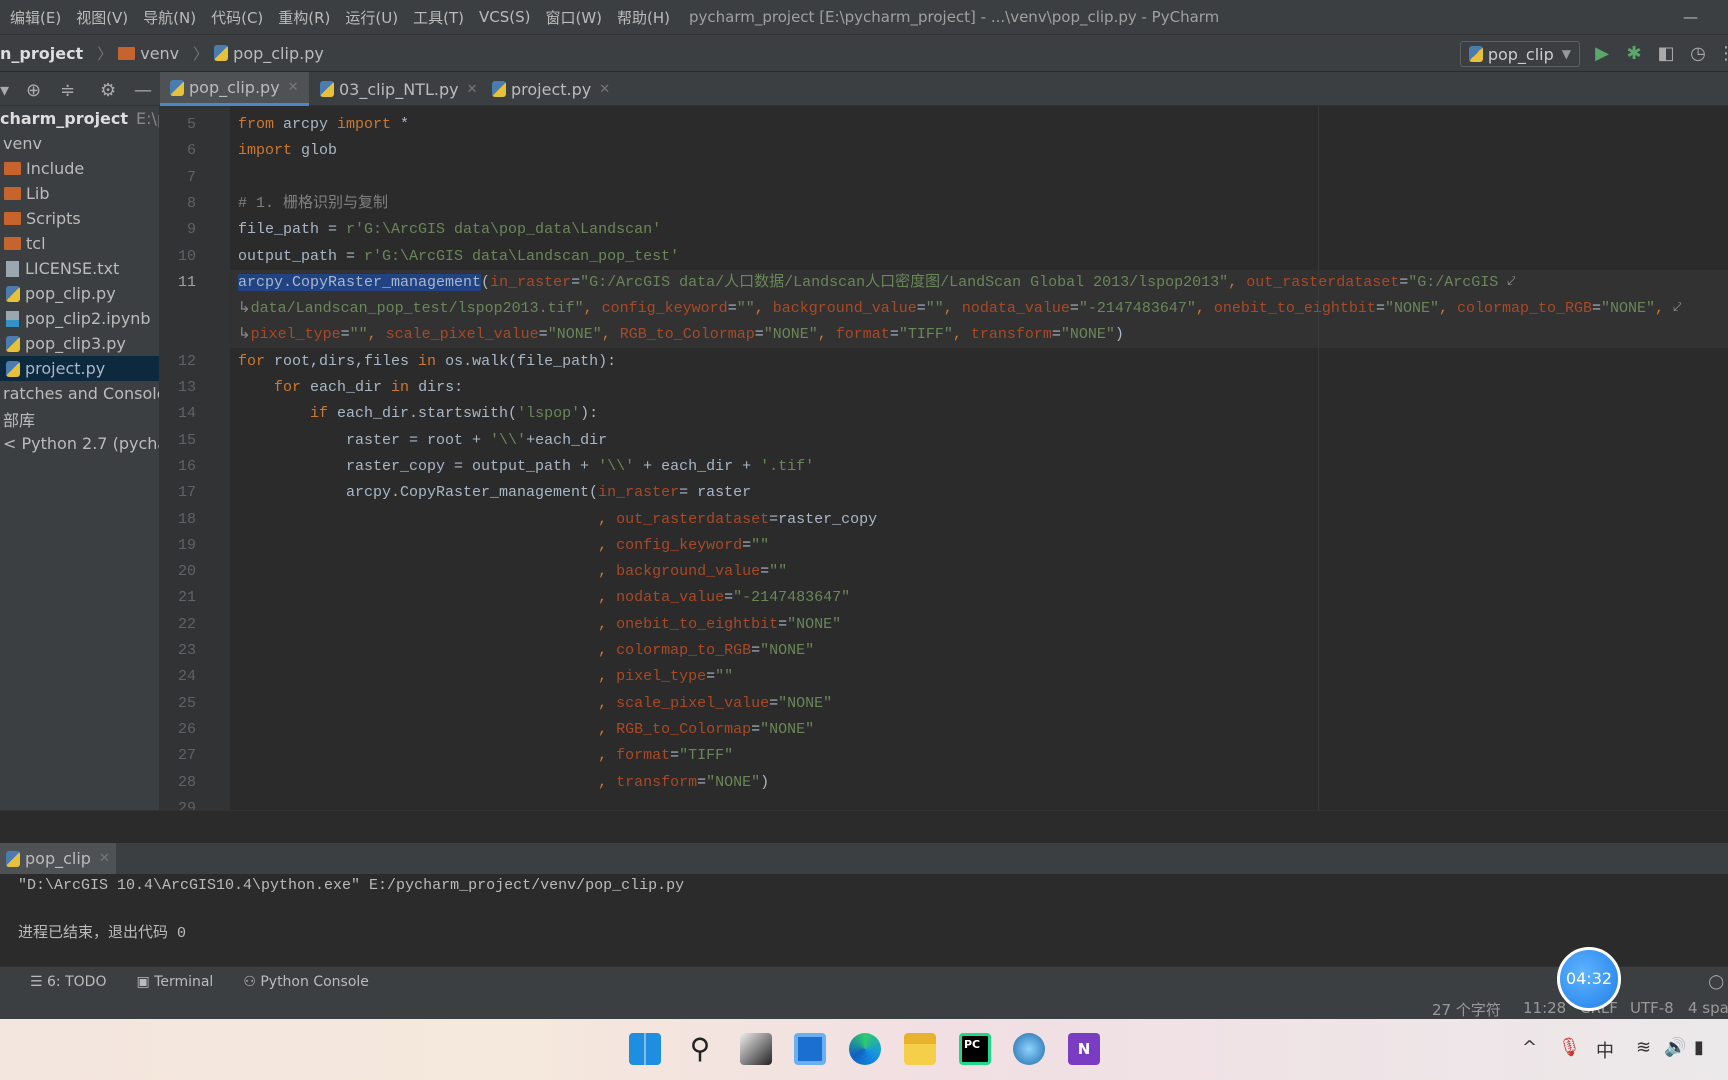  What do you see at coordinates (79, 268) in the screenshot?
I see `tree-item: LICENSE.txt` at bounding box center [79, 268].